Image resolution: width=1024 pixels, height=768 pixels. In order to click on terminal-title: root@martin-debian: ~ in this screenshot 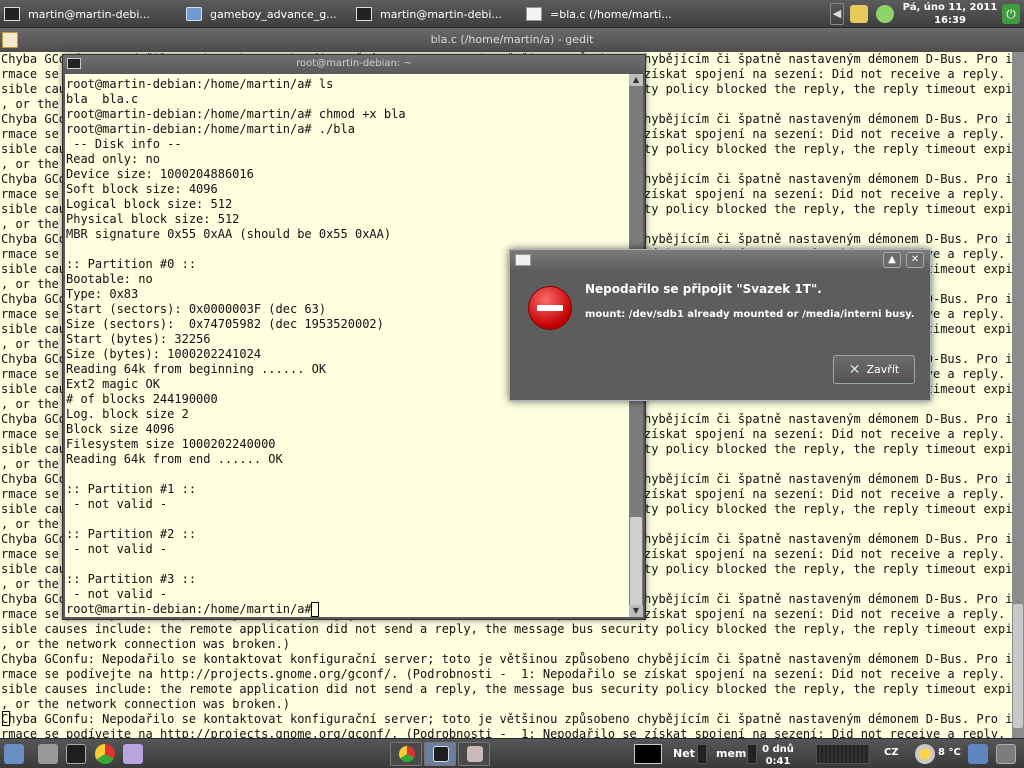, I will do `click(354, 63)`.